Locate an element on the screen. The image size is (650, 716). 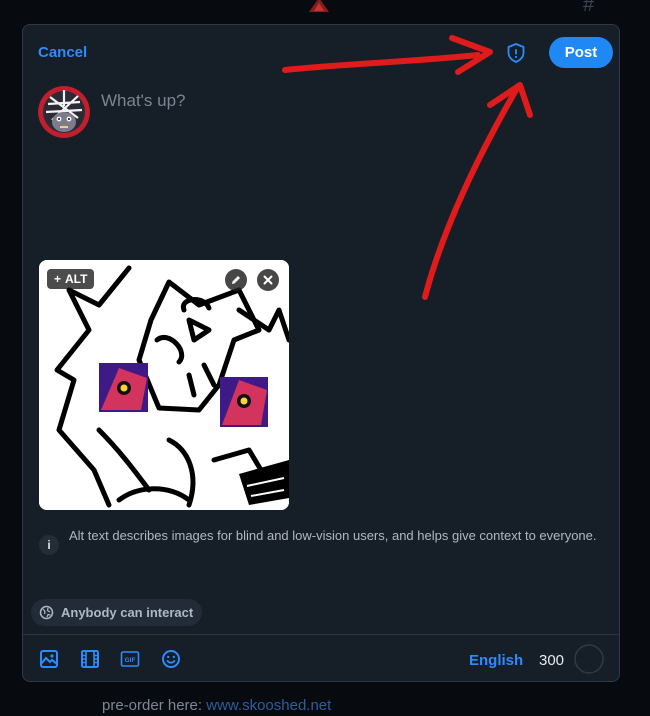
interaction-settings-button: Anybody can interact is located at coordinates (117, 612).